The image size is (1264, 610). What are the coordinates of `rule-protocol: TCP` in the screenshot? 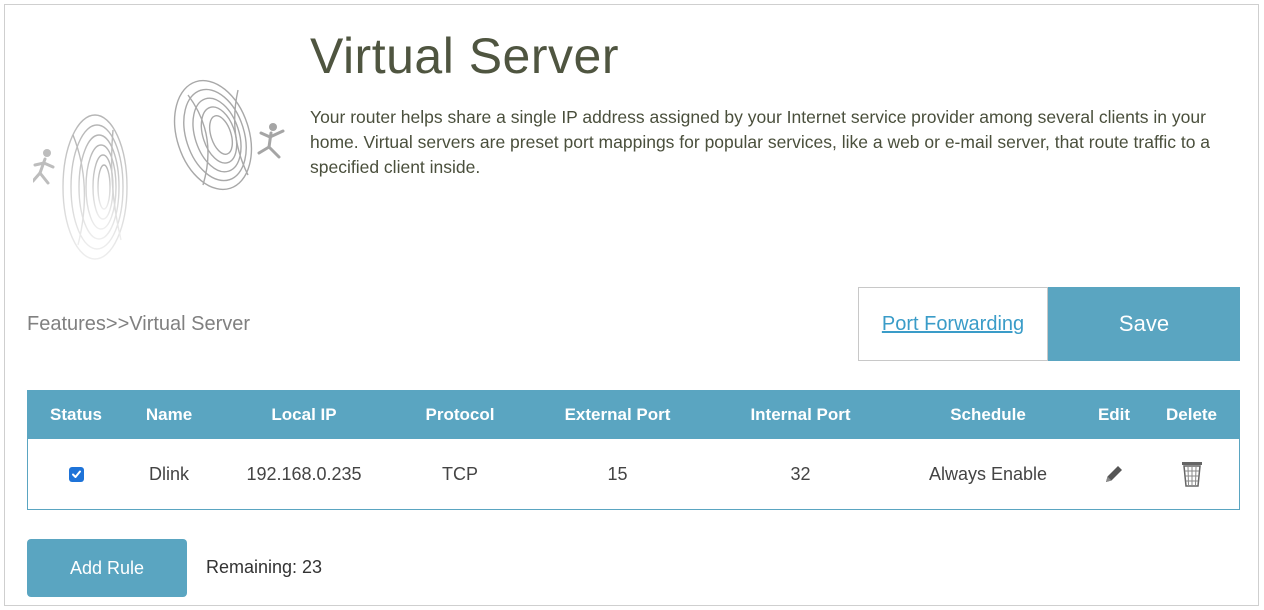 It's located at (460, 473).